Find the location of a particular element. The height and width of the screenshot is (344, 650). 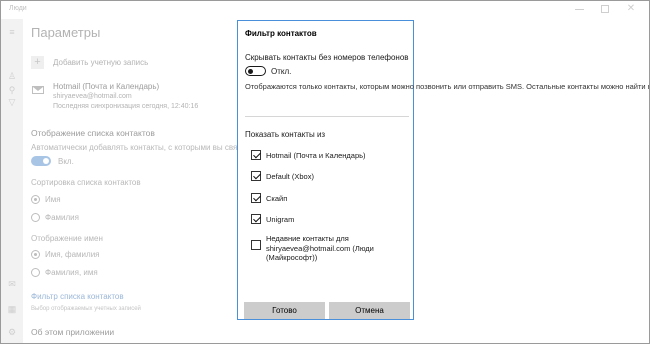

page-title: Параметры is located at coordinates (66, 32).